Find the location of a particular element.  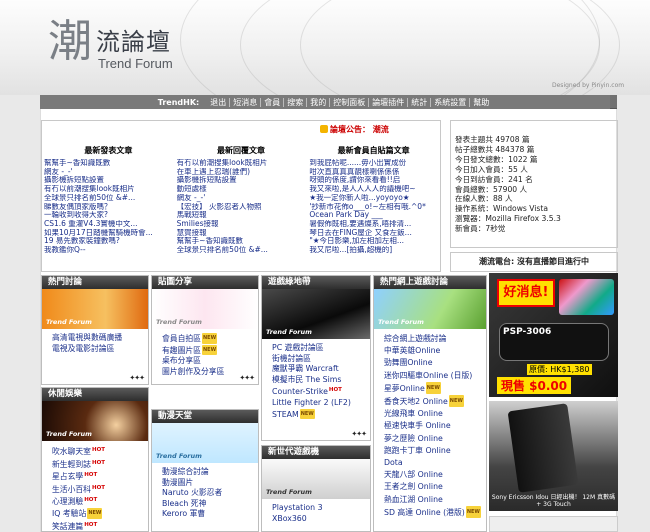

nav-logout: 退出 is located at coordinates (218, 102).